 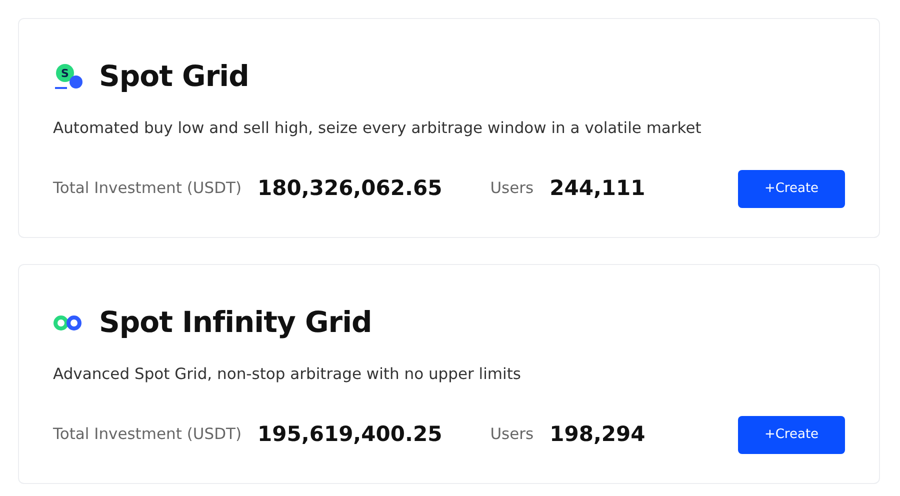 I want to click on stat-value: 195,619,400.25, so click(x=350, y=434).